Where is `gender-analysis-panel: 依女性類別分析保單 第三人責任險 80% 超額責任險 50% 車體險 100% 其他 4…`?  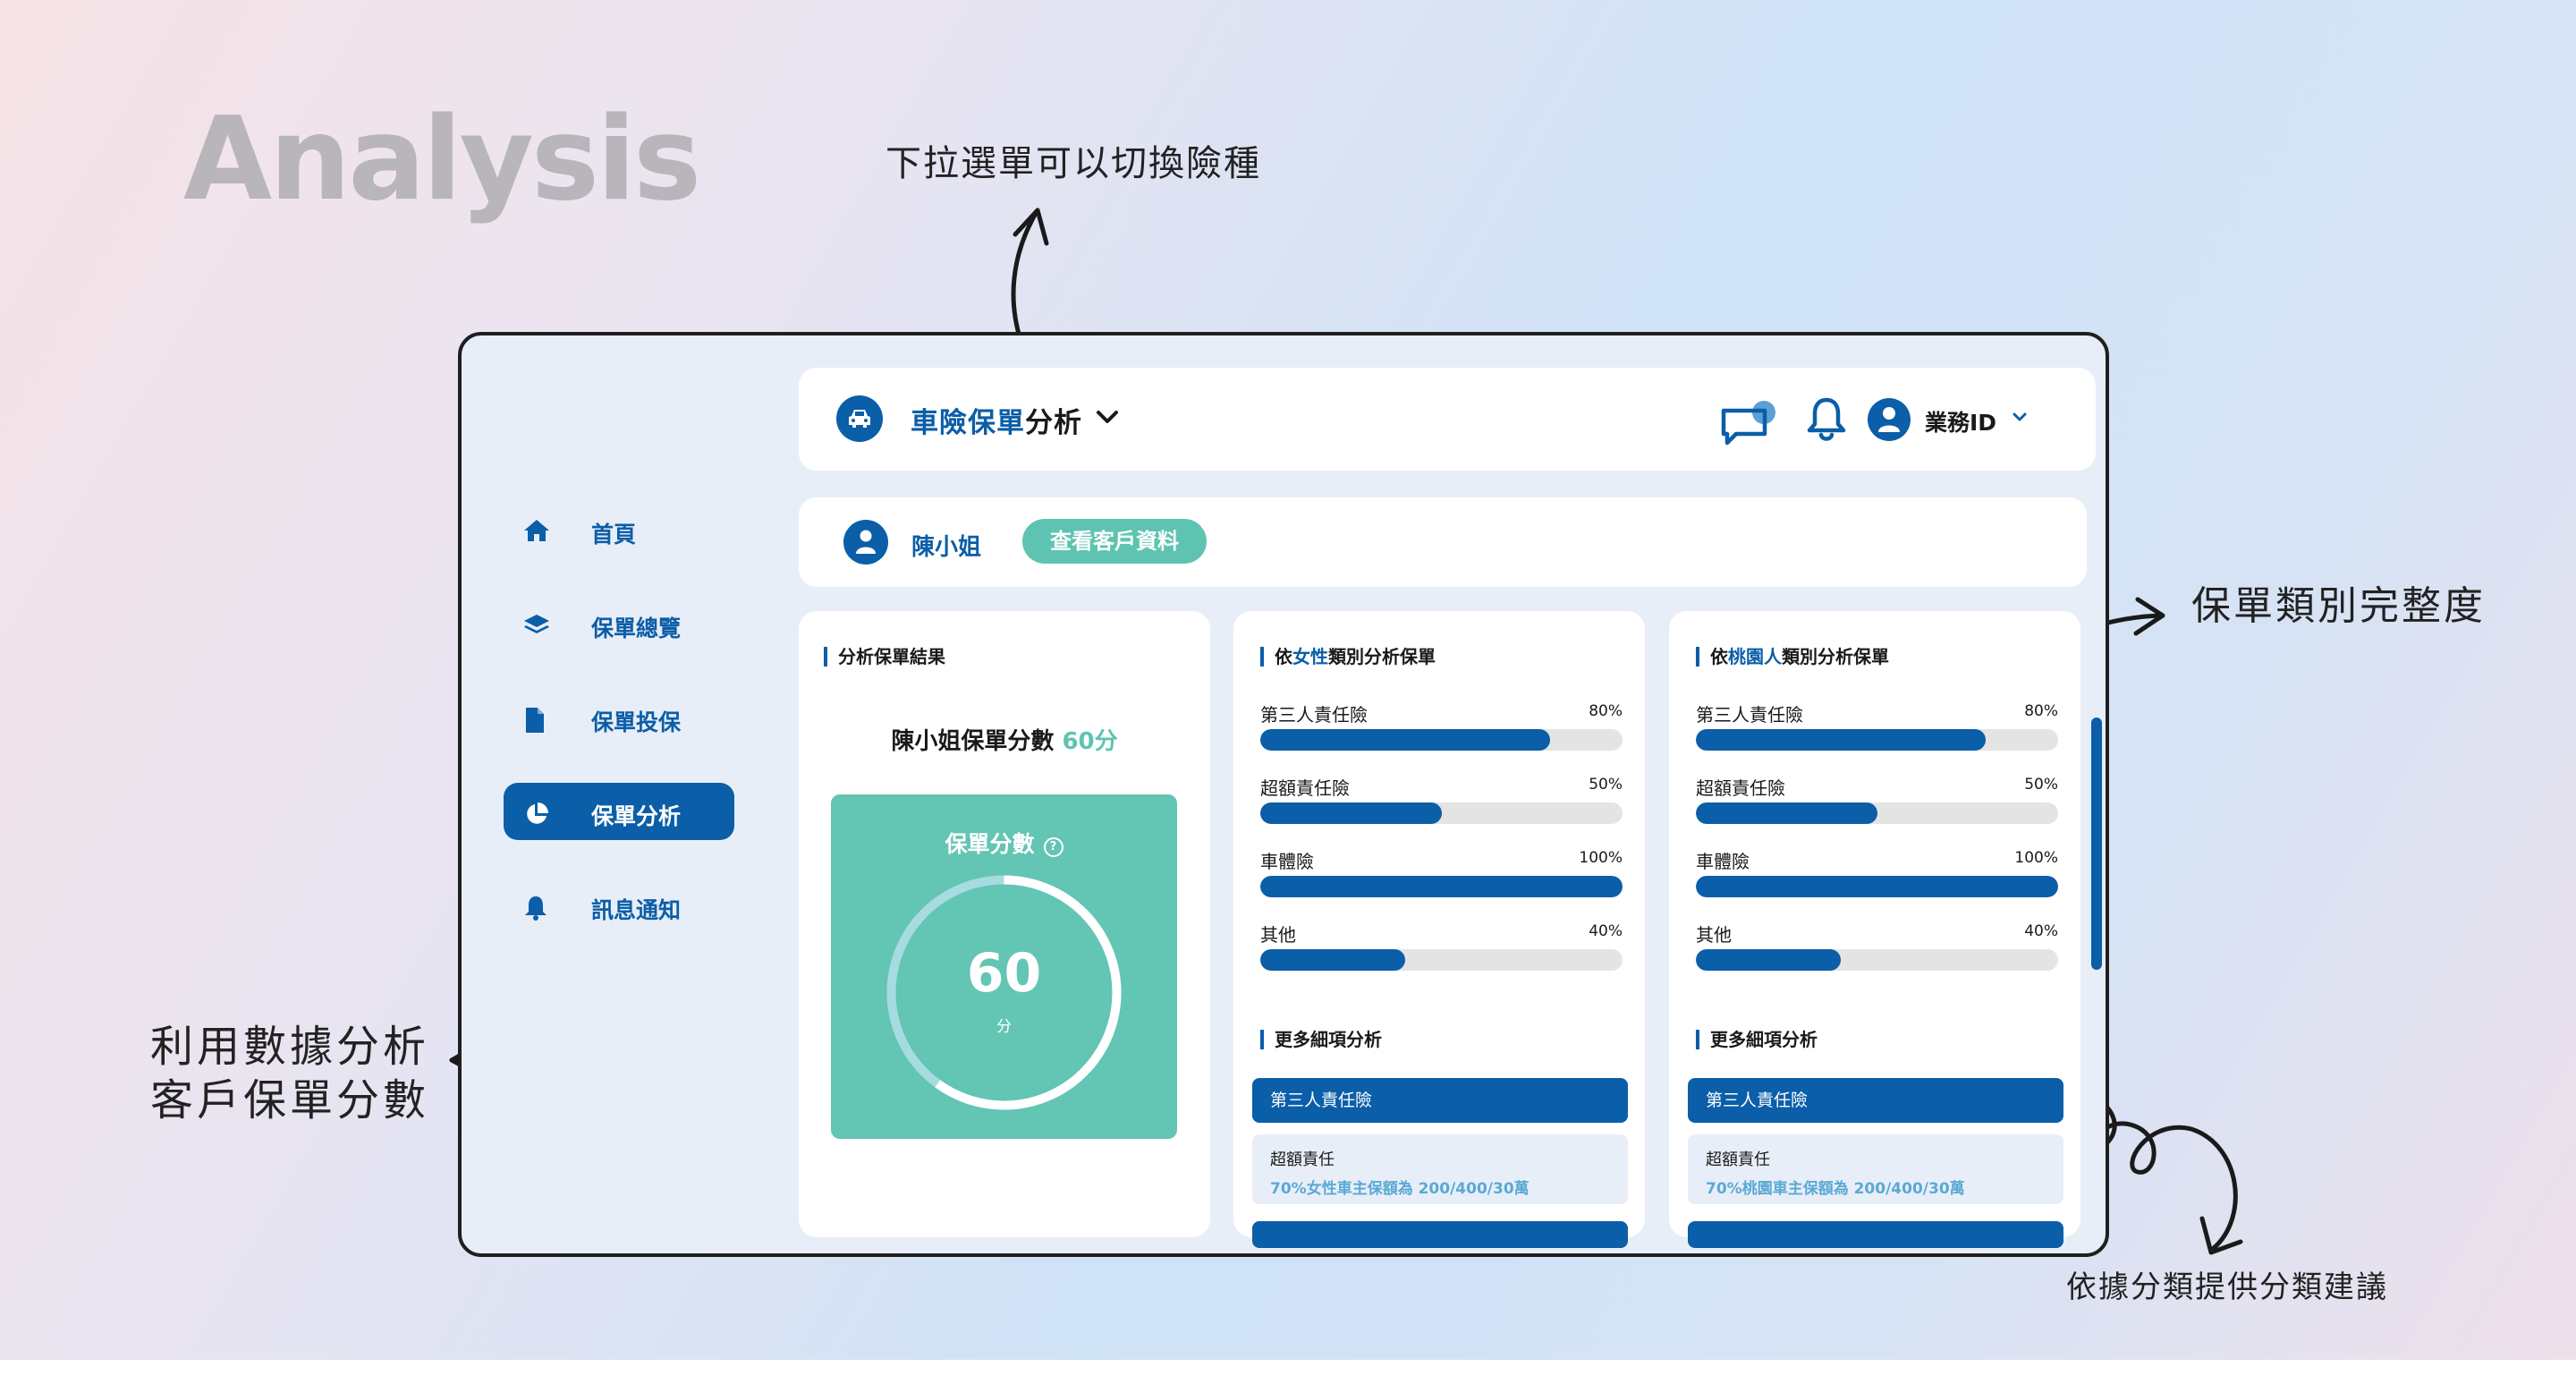 gender-analysis-panel: 依女性類別分析保單 第三人責任險 80% 超額責任險 50% 車體險 100% 其他 4… is located at coordinates (1439, 929).